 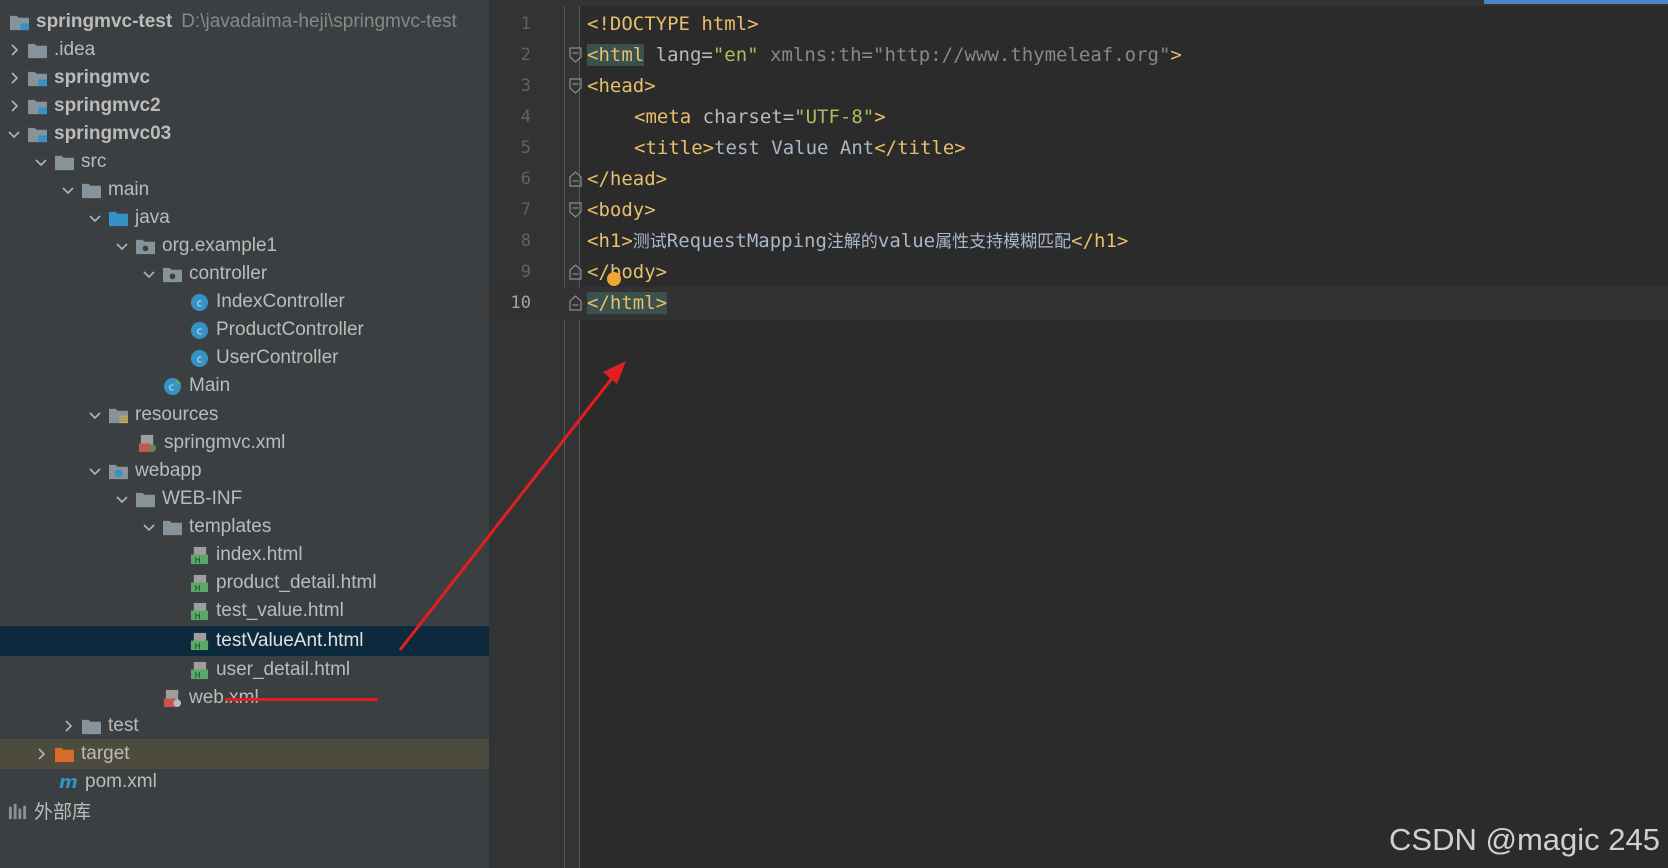 What do you see at coordinates (1078, 148) in the screenshot?
I see `code-line: 5 <title>test Value Ant</title>` at bounding box center [1078, 148].